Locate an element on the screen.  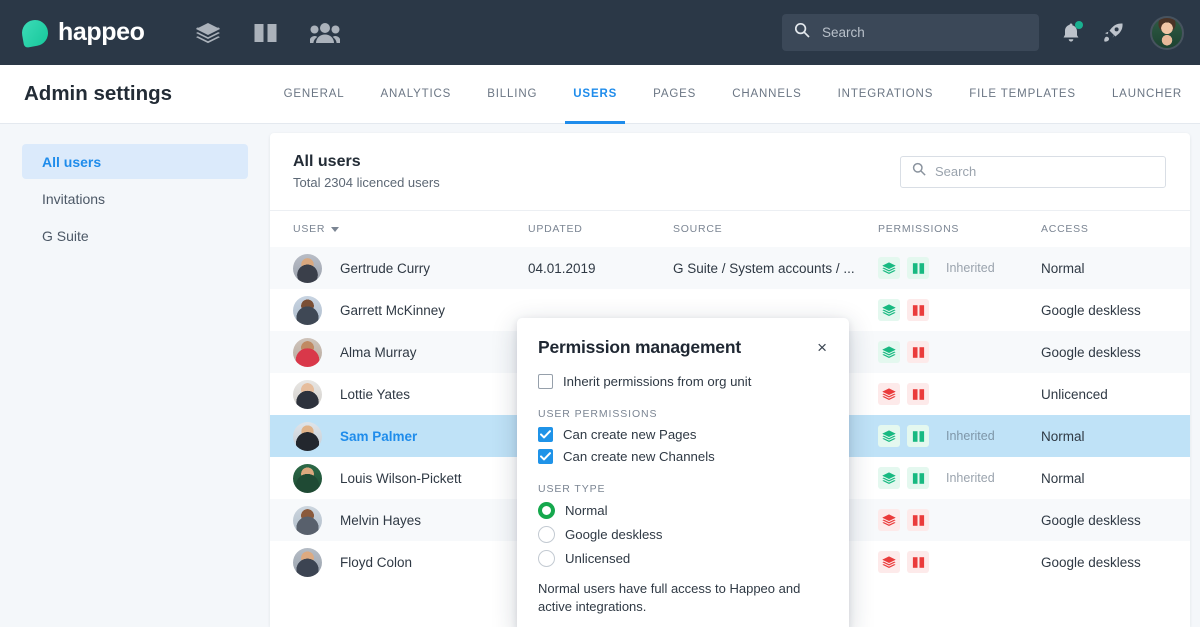
access-cell: Normal is located at coordinates (1063, 478).